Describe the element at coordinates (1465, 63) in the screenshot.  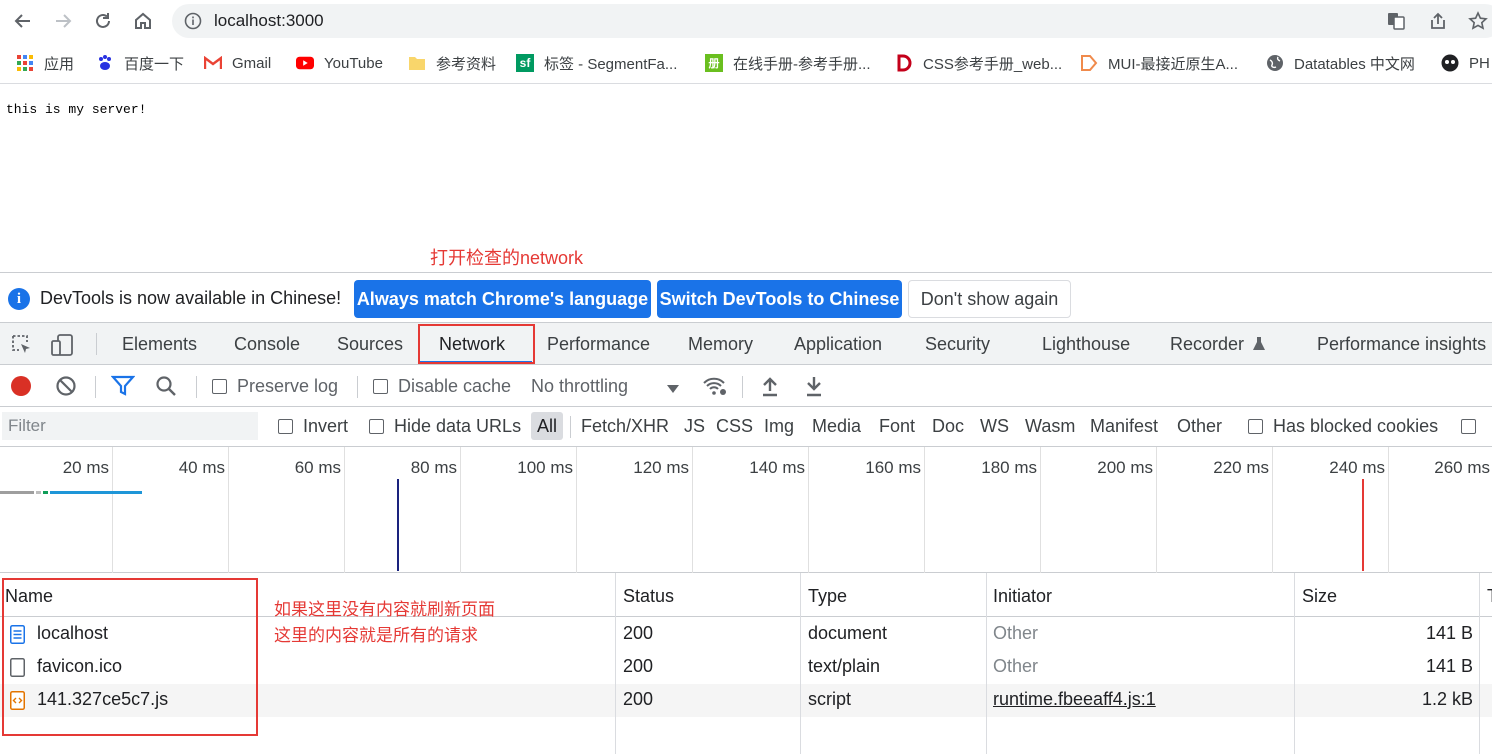
I see `bookmark-ph: PH` at that location.